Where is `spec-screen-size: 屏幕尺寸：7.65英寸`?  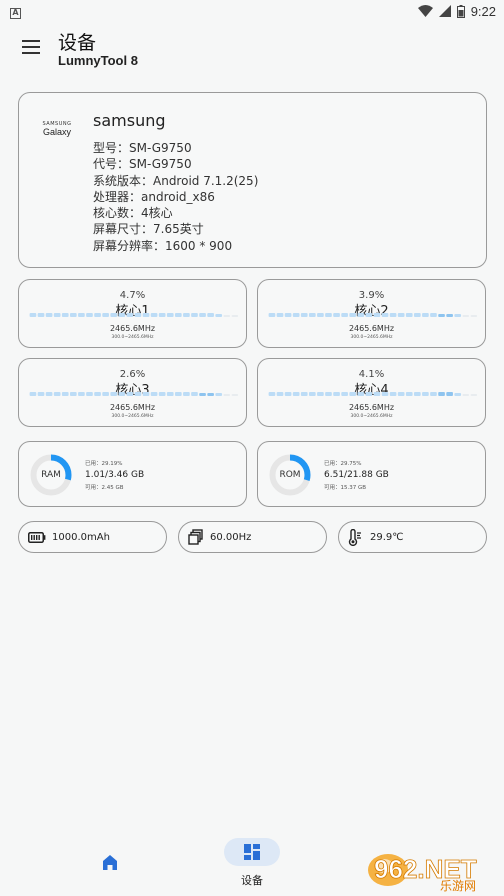 spec-screen-size: 屏幕尺寸：7.65英寸 is located at coordinates (148, 229).